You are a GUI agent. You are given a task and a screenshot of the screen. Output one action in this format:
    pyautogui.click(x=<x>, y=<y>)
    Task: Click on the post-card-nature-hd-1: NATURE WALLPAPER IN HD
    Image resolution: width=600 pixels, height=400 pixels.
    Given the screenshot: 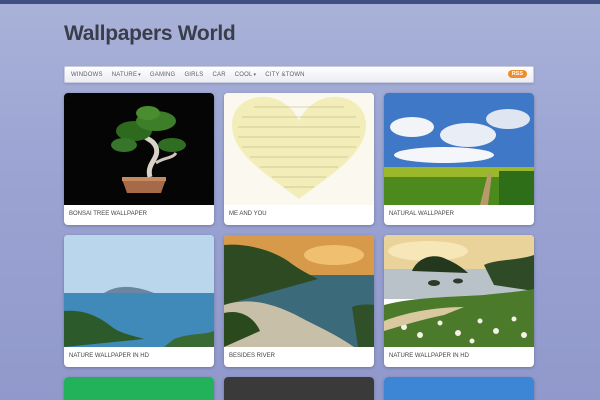 What is the action you would take?
    pyautogui.click(x=139, y=301)
    